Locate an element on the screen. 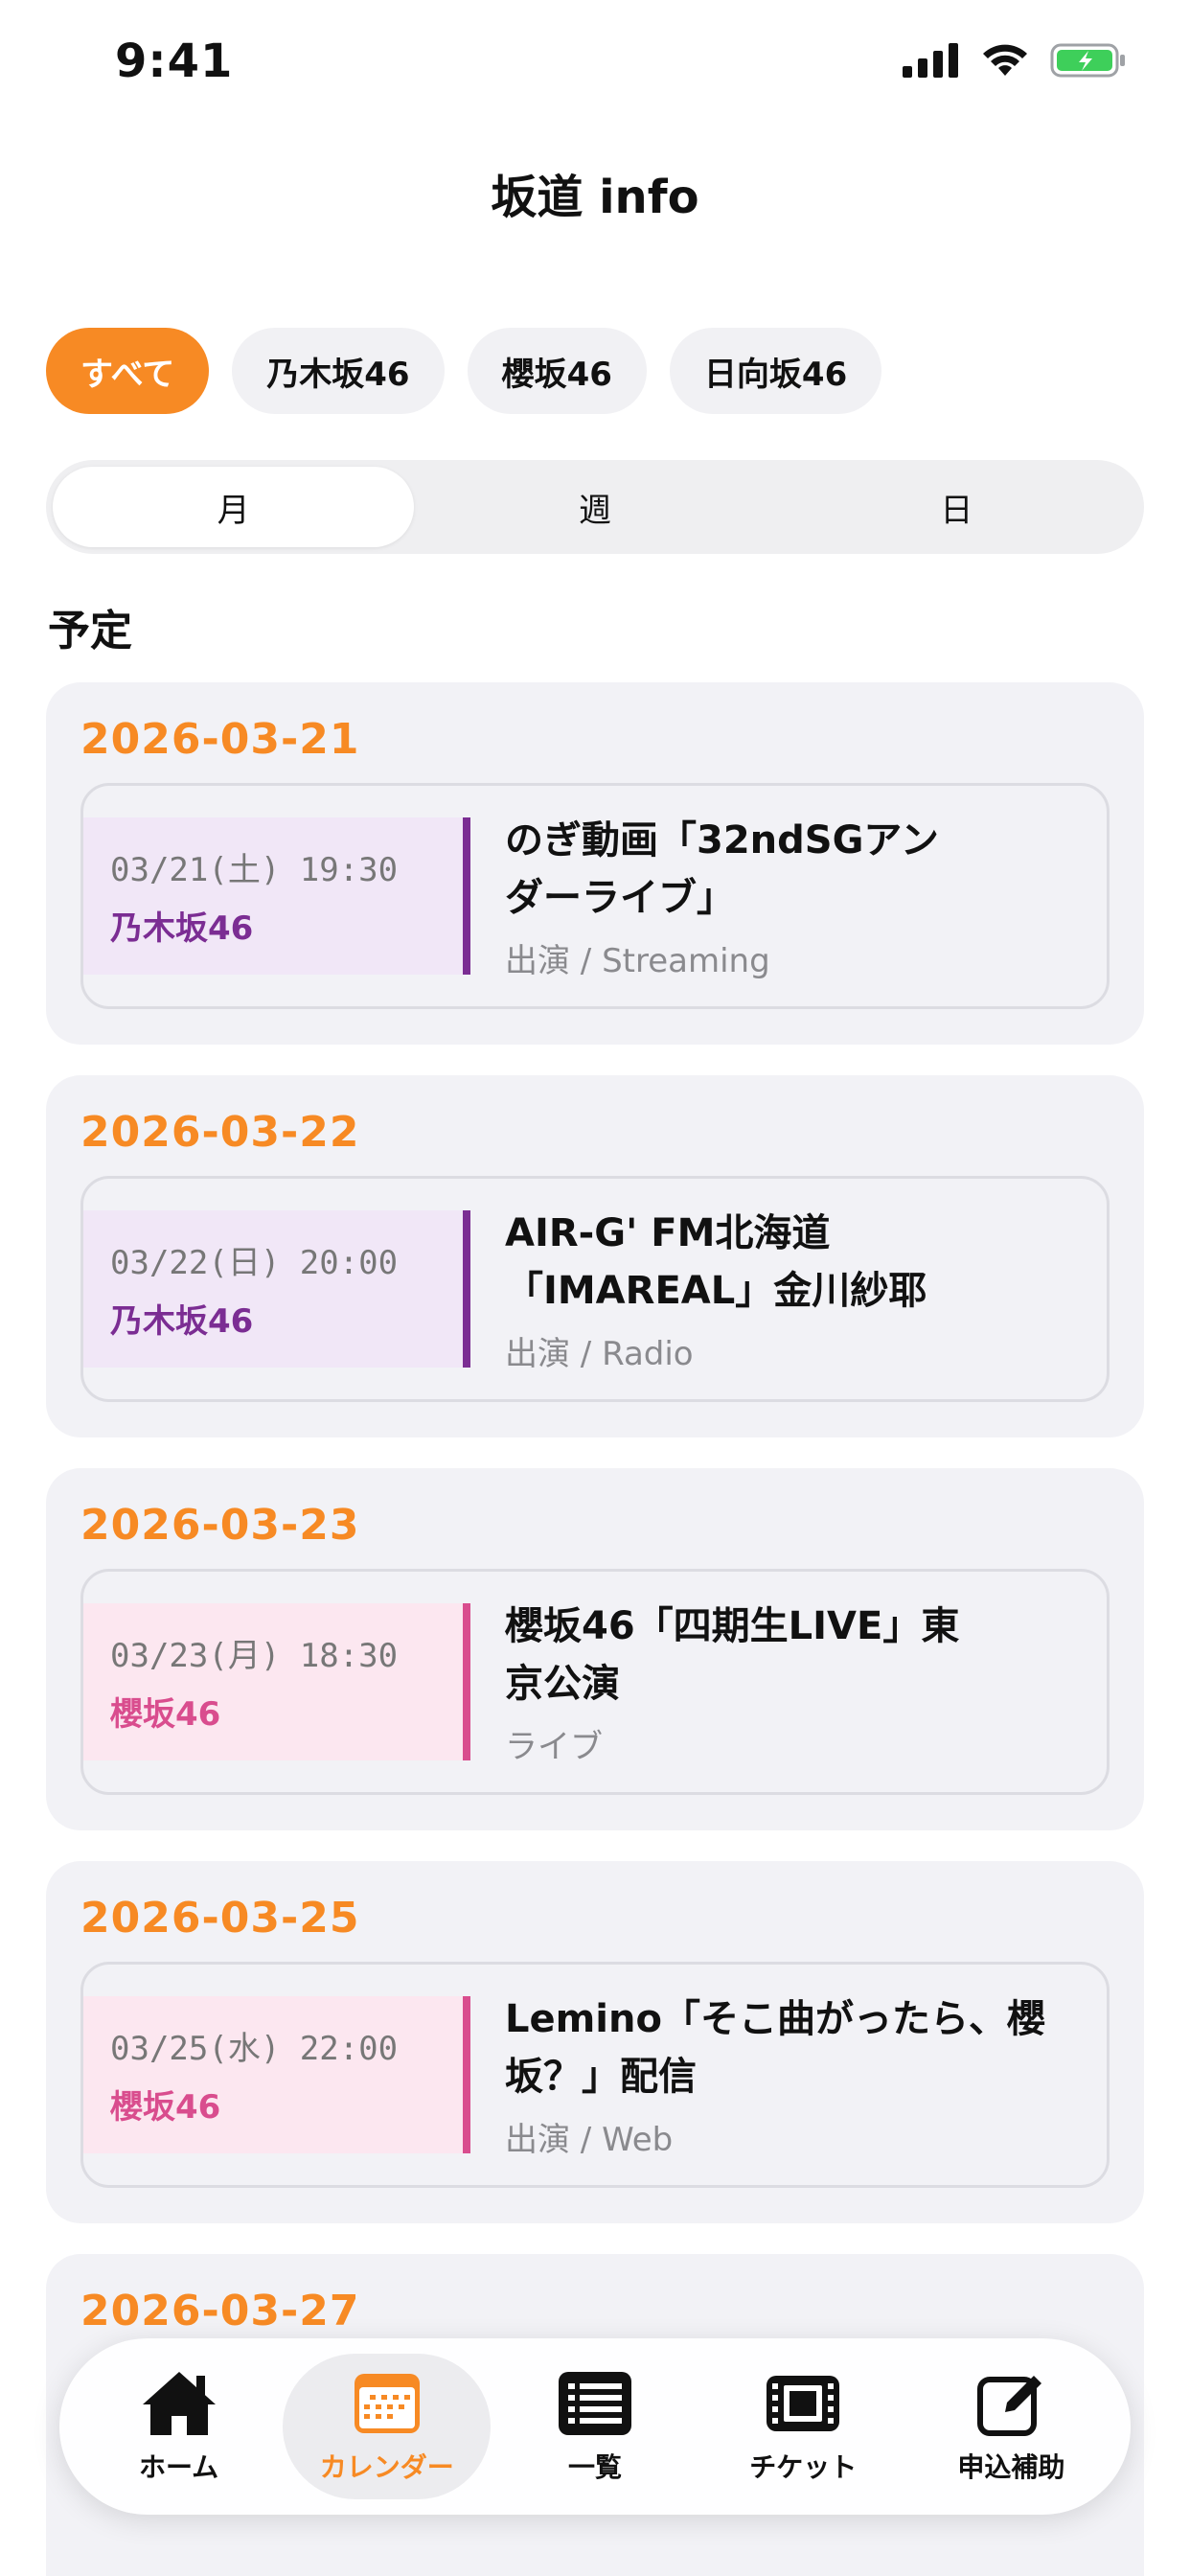 This screenshot has height=2576, width=1190. house-icon is located at coordinates (179, 2403).